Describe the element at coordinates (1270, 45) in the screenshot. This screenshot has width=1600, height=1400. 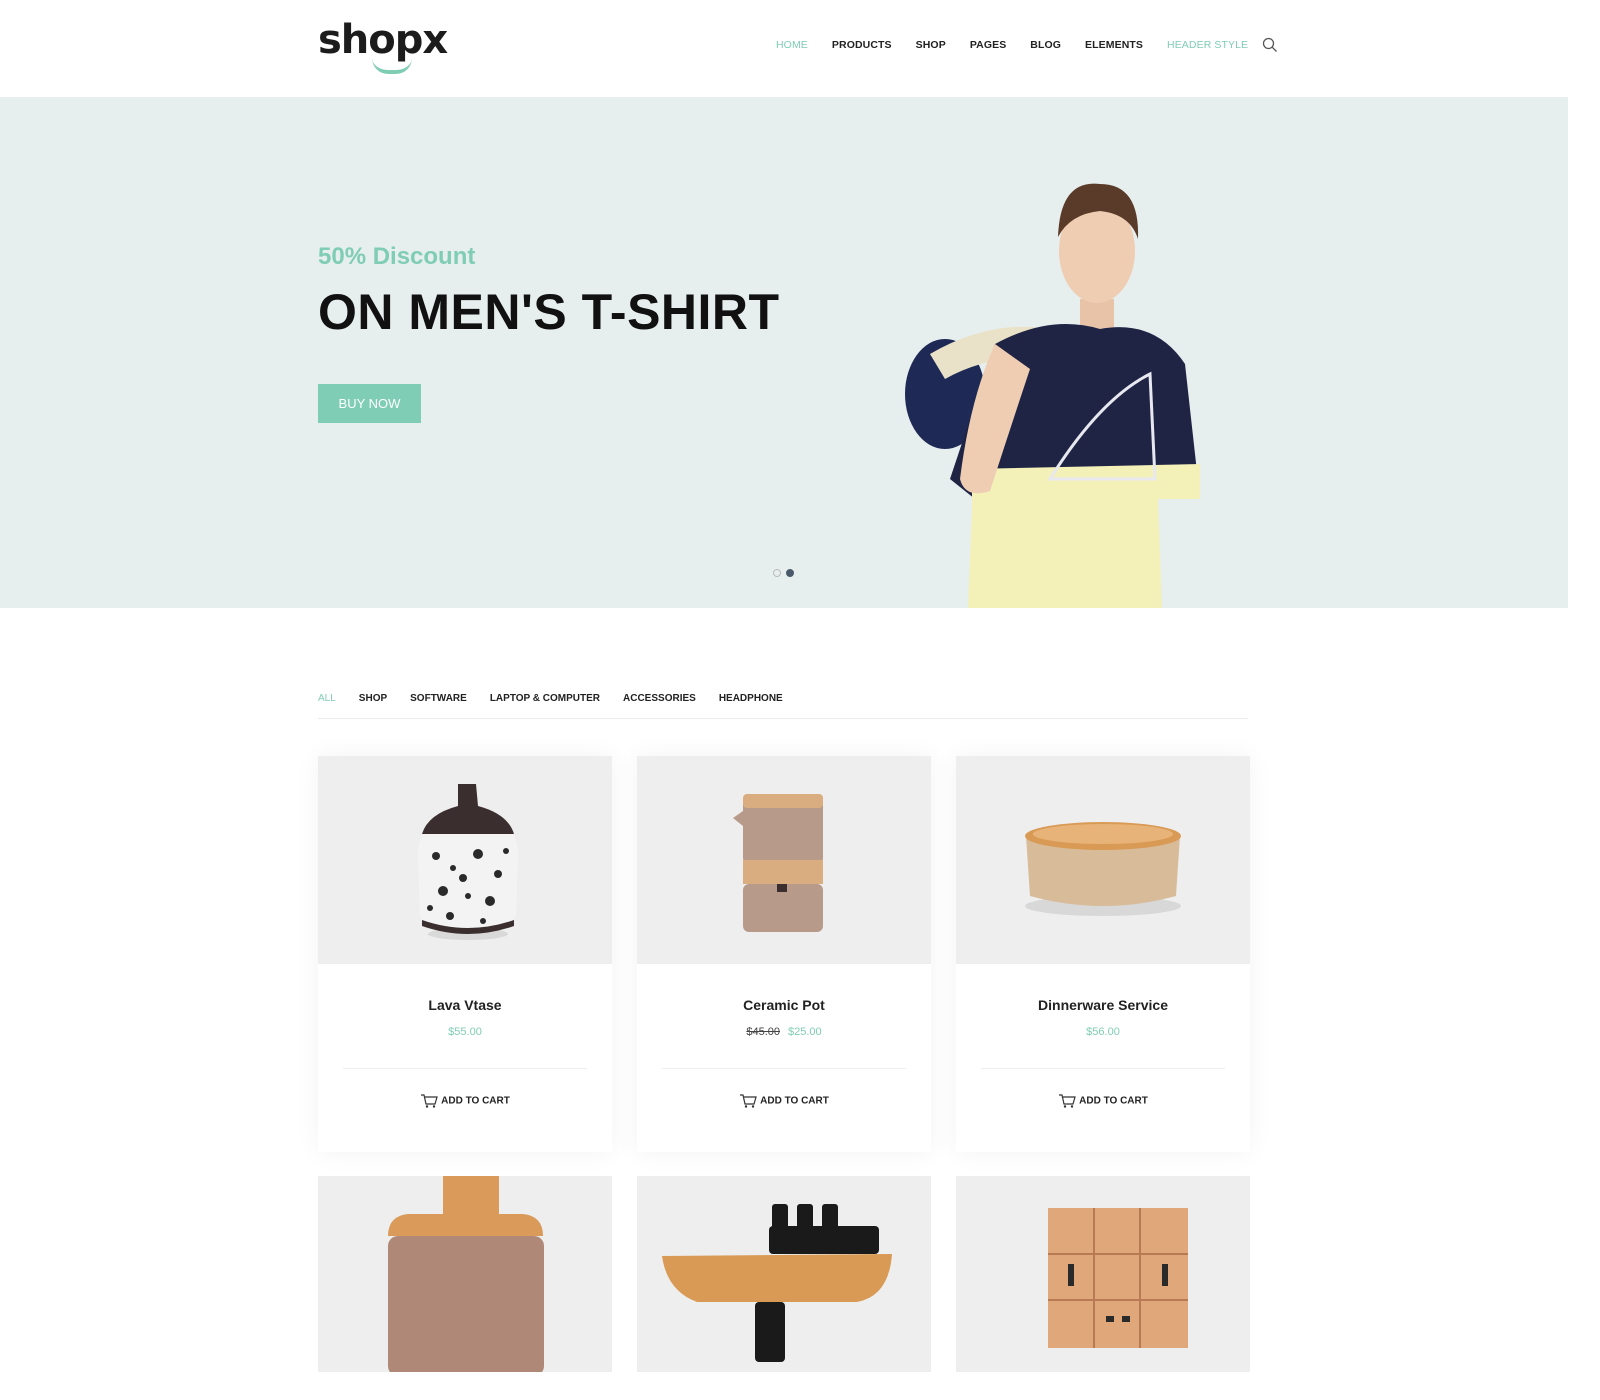
I see `search-icon` at that location.